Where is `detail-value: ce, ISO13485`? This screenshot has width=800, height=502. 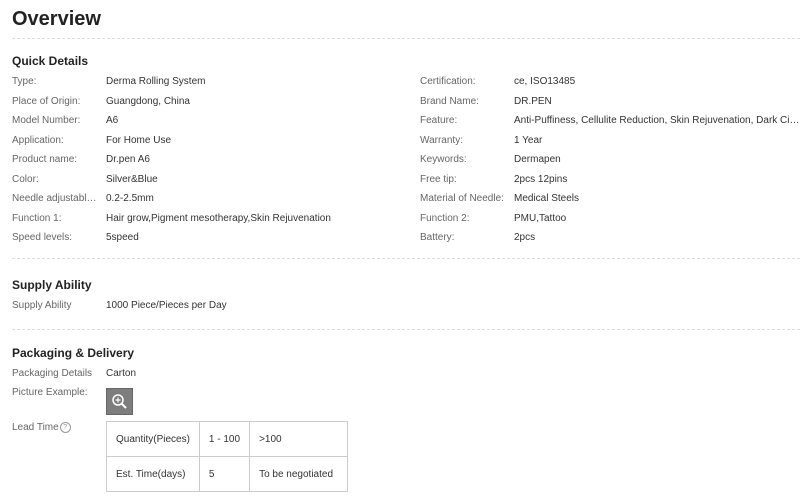 detail-value: ce, ISO13485 is located at coordinates (545, 81).